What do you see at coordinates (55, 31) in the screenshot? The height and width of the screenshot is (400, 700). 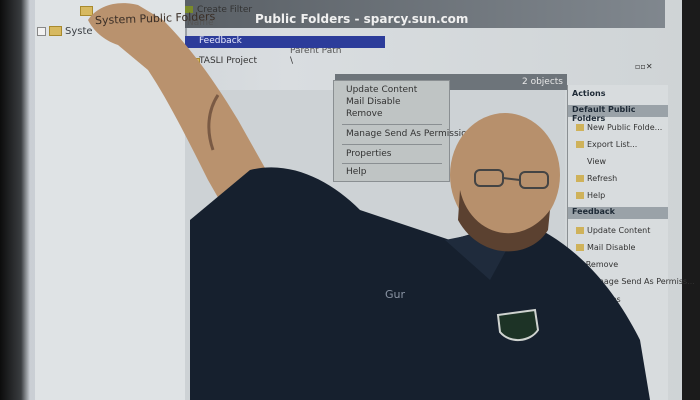 I see `folder-icon` at bounding box center [55, 31].